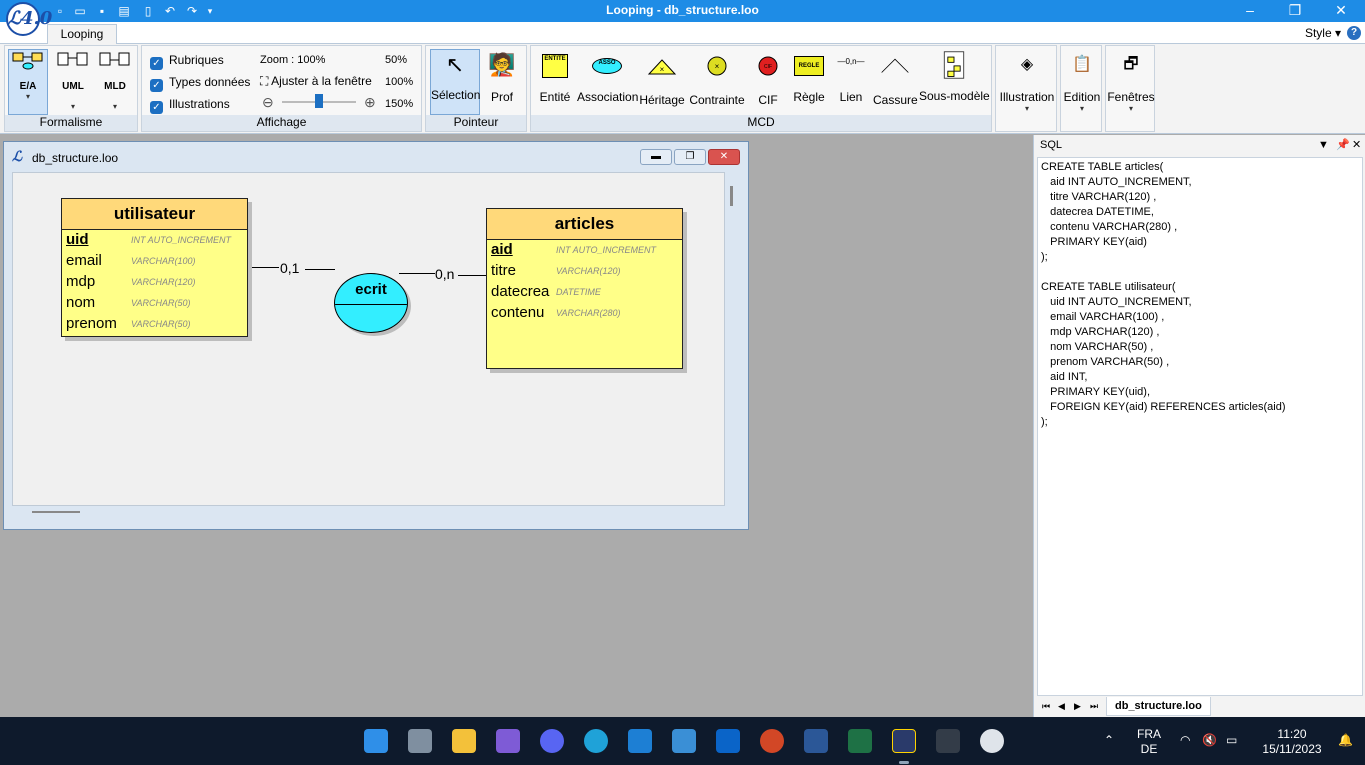 This screenshot has height=765, width=1365. What do you see at coordinates (1102, 167) in the screenshot?
I see `sql-line: CREATE TABLE articles(` at bounding box center [1102, 167].